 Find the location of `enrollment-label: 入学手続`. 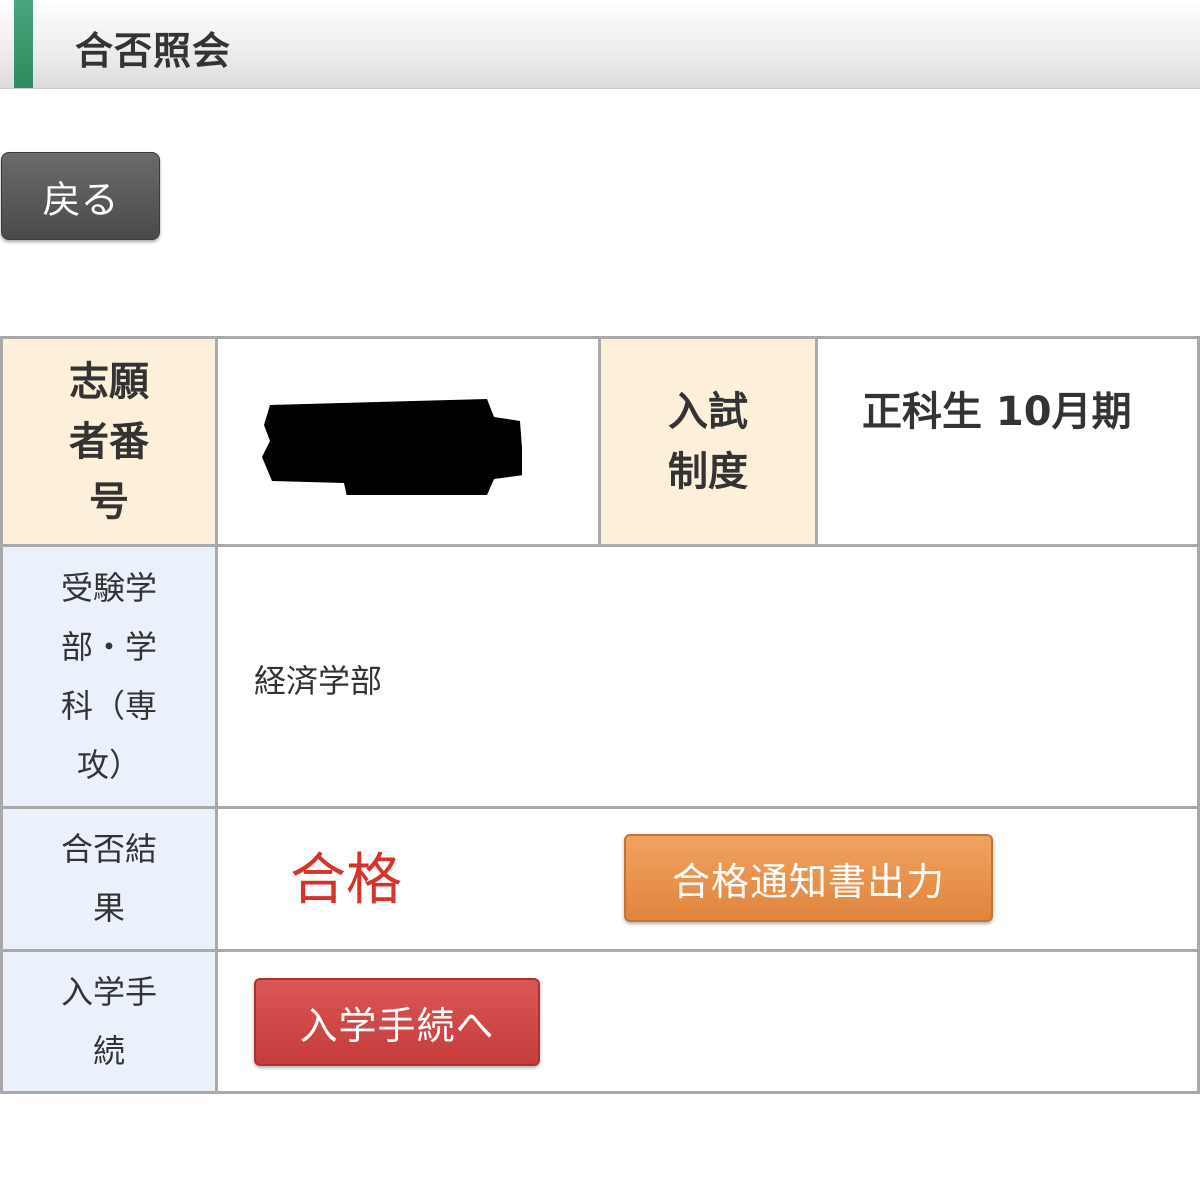

enrollment-label: 入学手続 is located at coordinates (109, 1021).